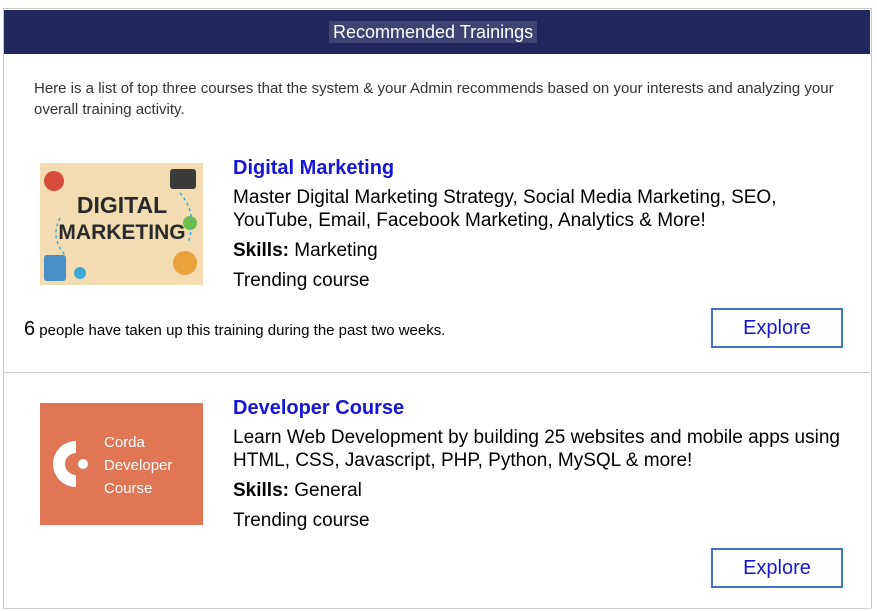  Describe the element at coordinates (433, 32) in the screenshot. I see `panel-title: Recommended Trainings` at that location.